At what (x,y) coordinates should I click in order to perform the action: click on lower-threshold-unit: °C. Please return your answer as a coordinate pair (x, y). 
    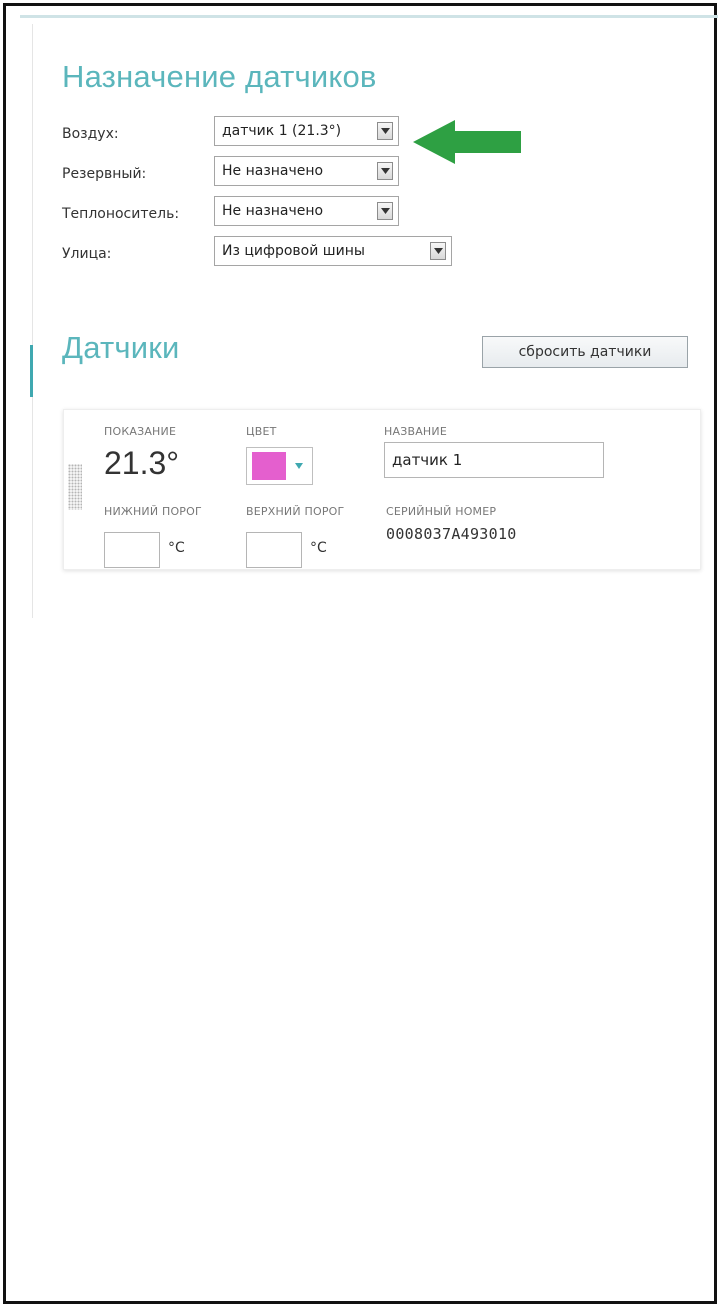
    Looking at the image, I should click on (176, 548).